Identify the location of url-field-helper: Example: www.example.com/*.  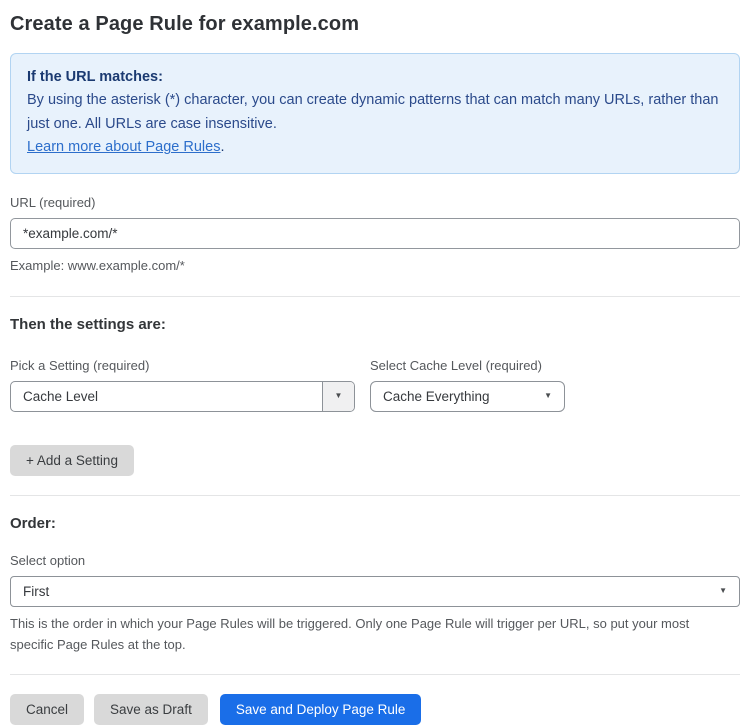
(97, 265).